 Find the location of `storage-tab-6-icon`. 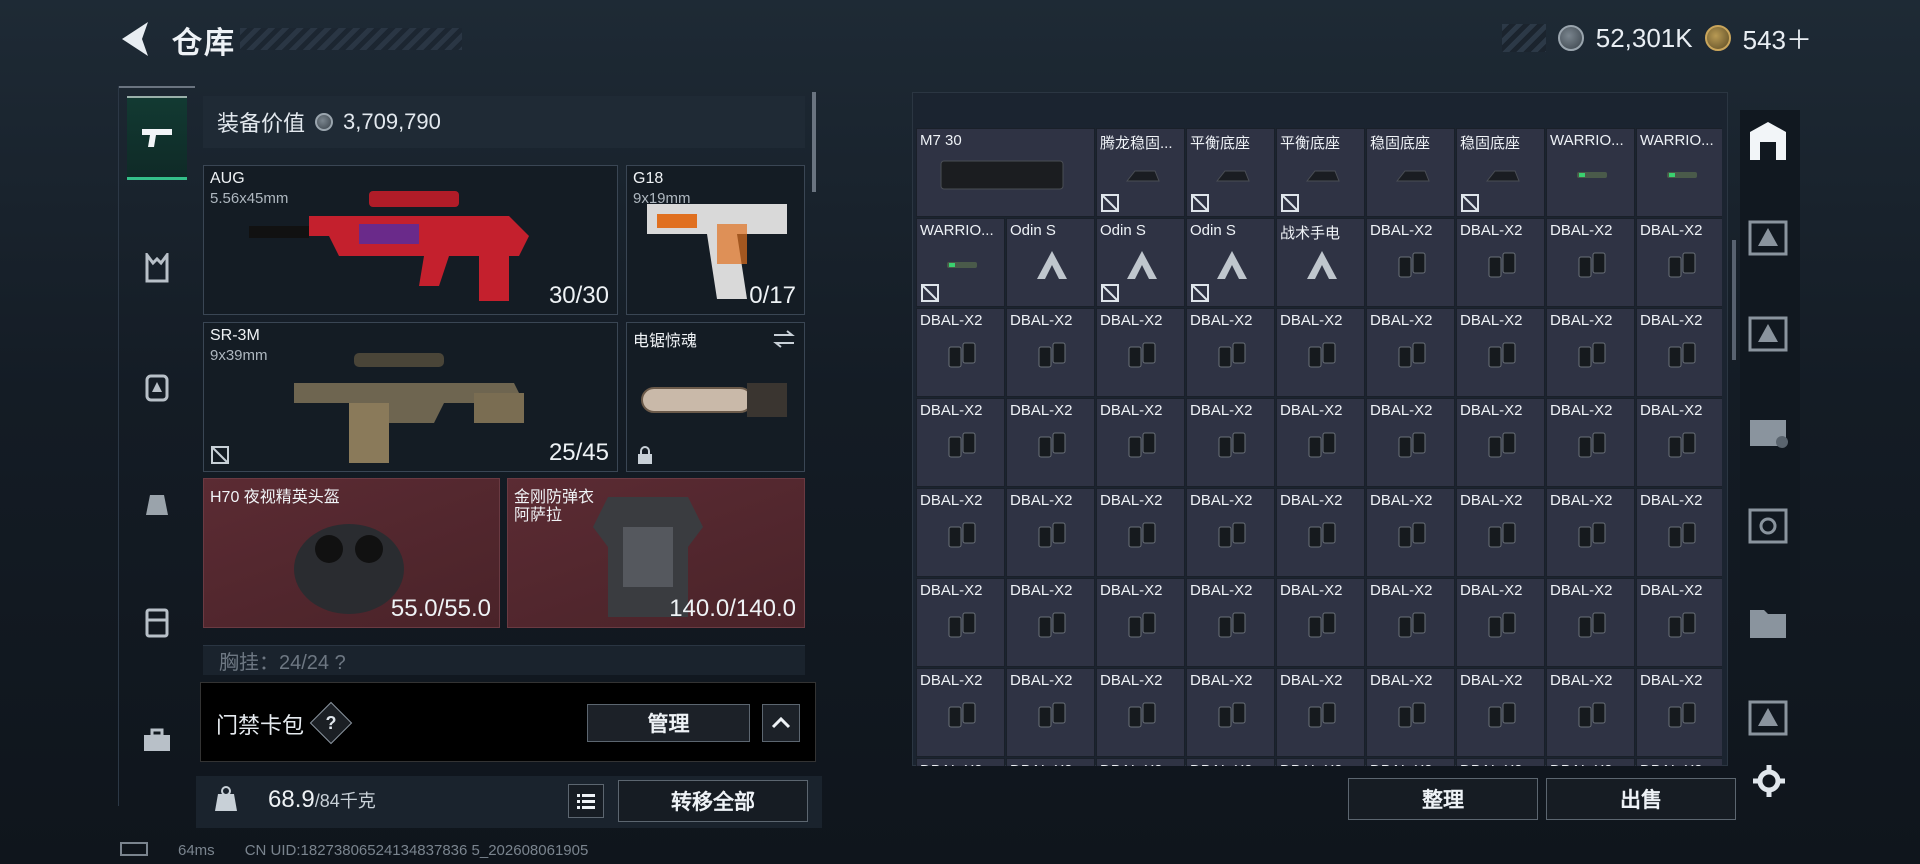

storage-tab-6-icon is located at coordinates (1768, 718).